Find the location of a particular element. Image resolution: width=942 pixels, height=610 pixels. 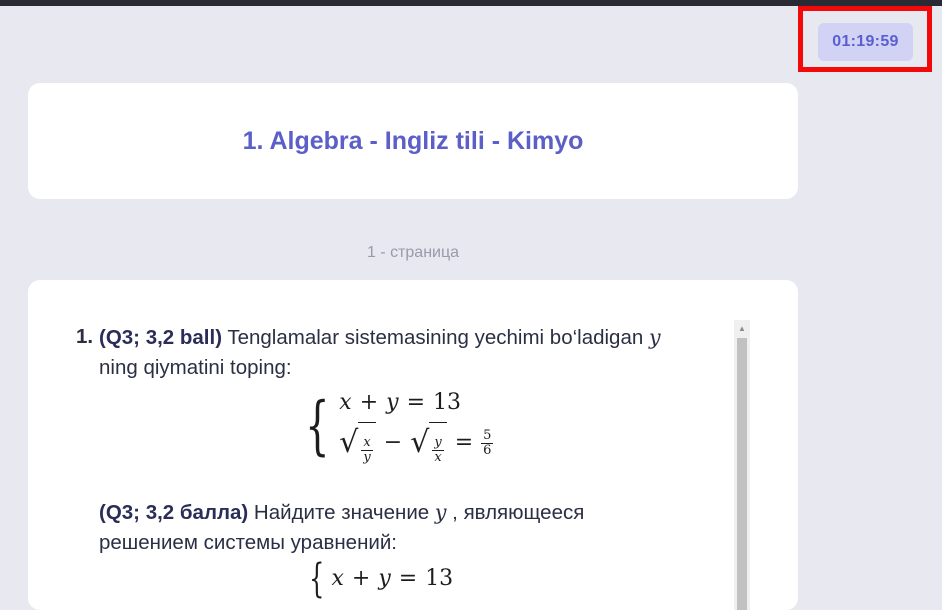

question-var-uz: y is located at coordinates (654, 337).